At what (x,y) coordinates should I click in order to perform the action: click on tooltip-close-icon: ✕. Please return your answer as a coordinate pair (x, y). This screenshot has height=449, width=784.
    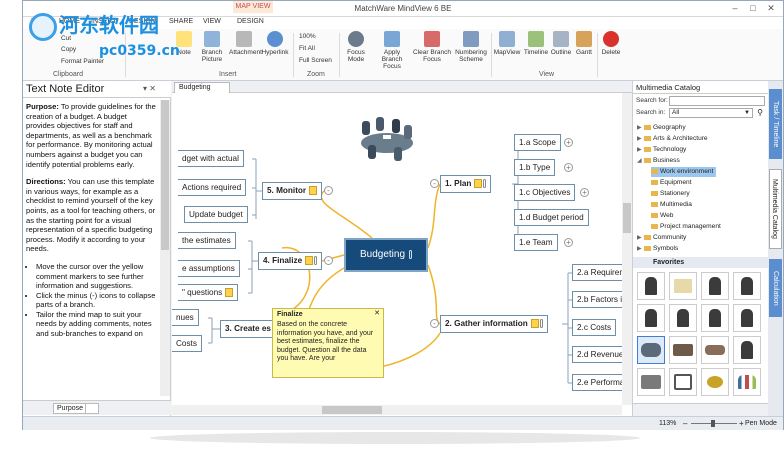
    Looking at the image, I should click on (377, 314).